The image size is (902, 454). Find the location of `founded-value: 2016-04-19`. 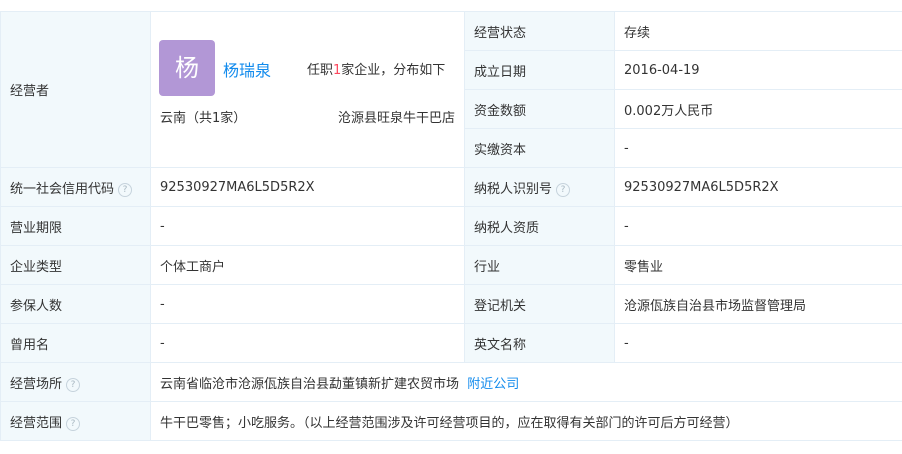

founded-value: 2016-04-19 is located at coordinates (758, 70).